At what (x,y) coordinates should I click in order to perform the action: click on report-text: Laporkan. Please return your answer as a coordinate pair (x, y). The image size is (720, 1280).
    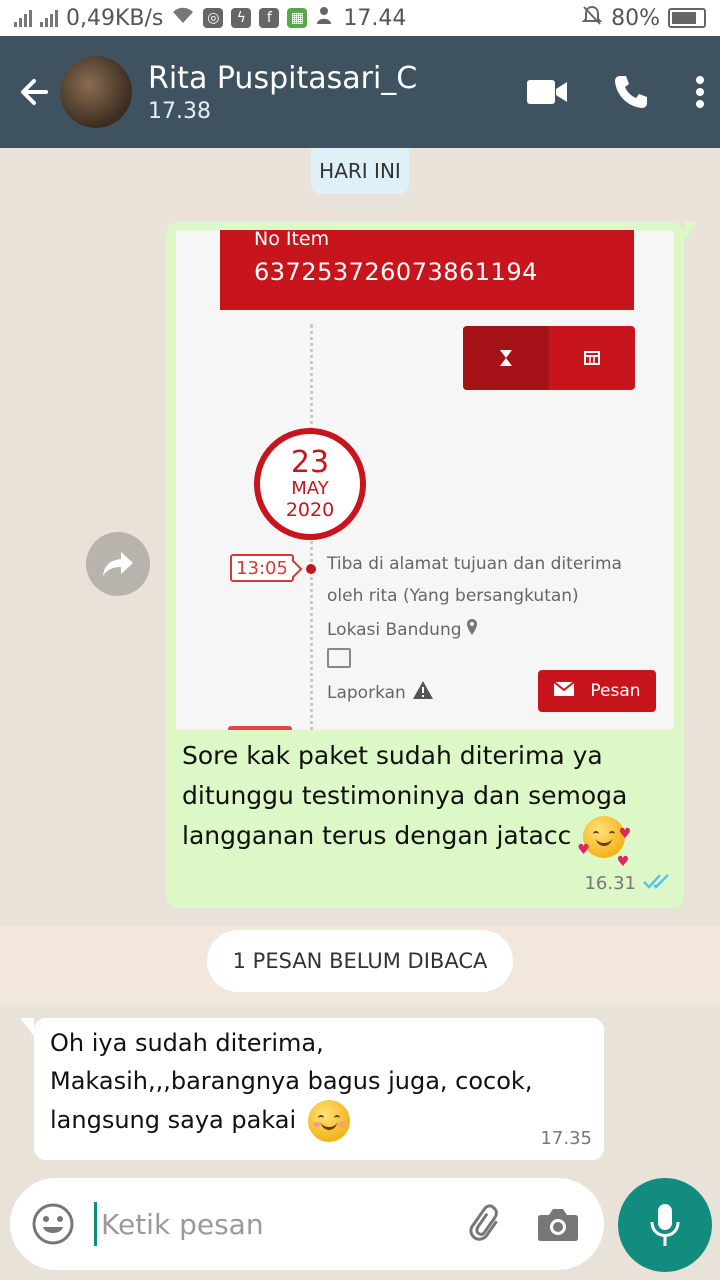
    Looking at the image, I should click on (366, 692).